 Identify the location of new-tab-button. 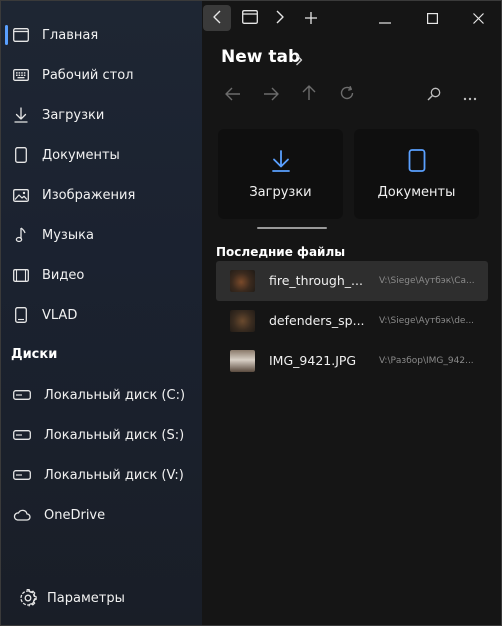
(311, 18).